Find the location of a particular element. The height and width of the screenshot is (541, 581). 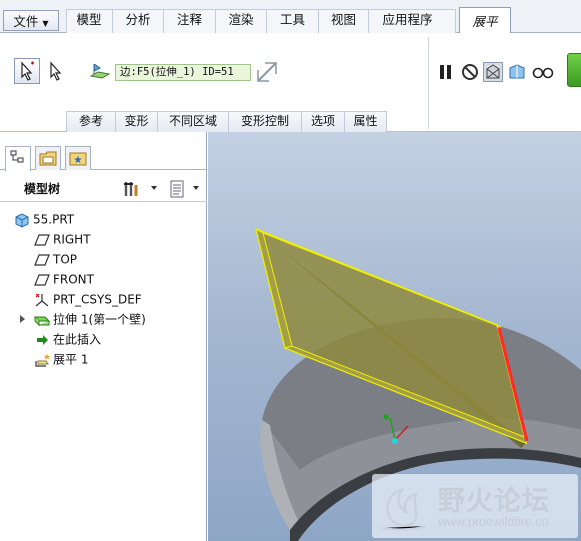

pause-icon is located at coordinates (446, 72).